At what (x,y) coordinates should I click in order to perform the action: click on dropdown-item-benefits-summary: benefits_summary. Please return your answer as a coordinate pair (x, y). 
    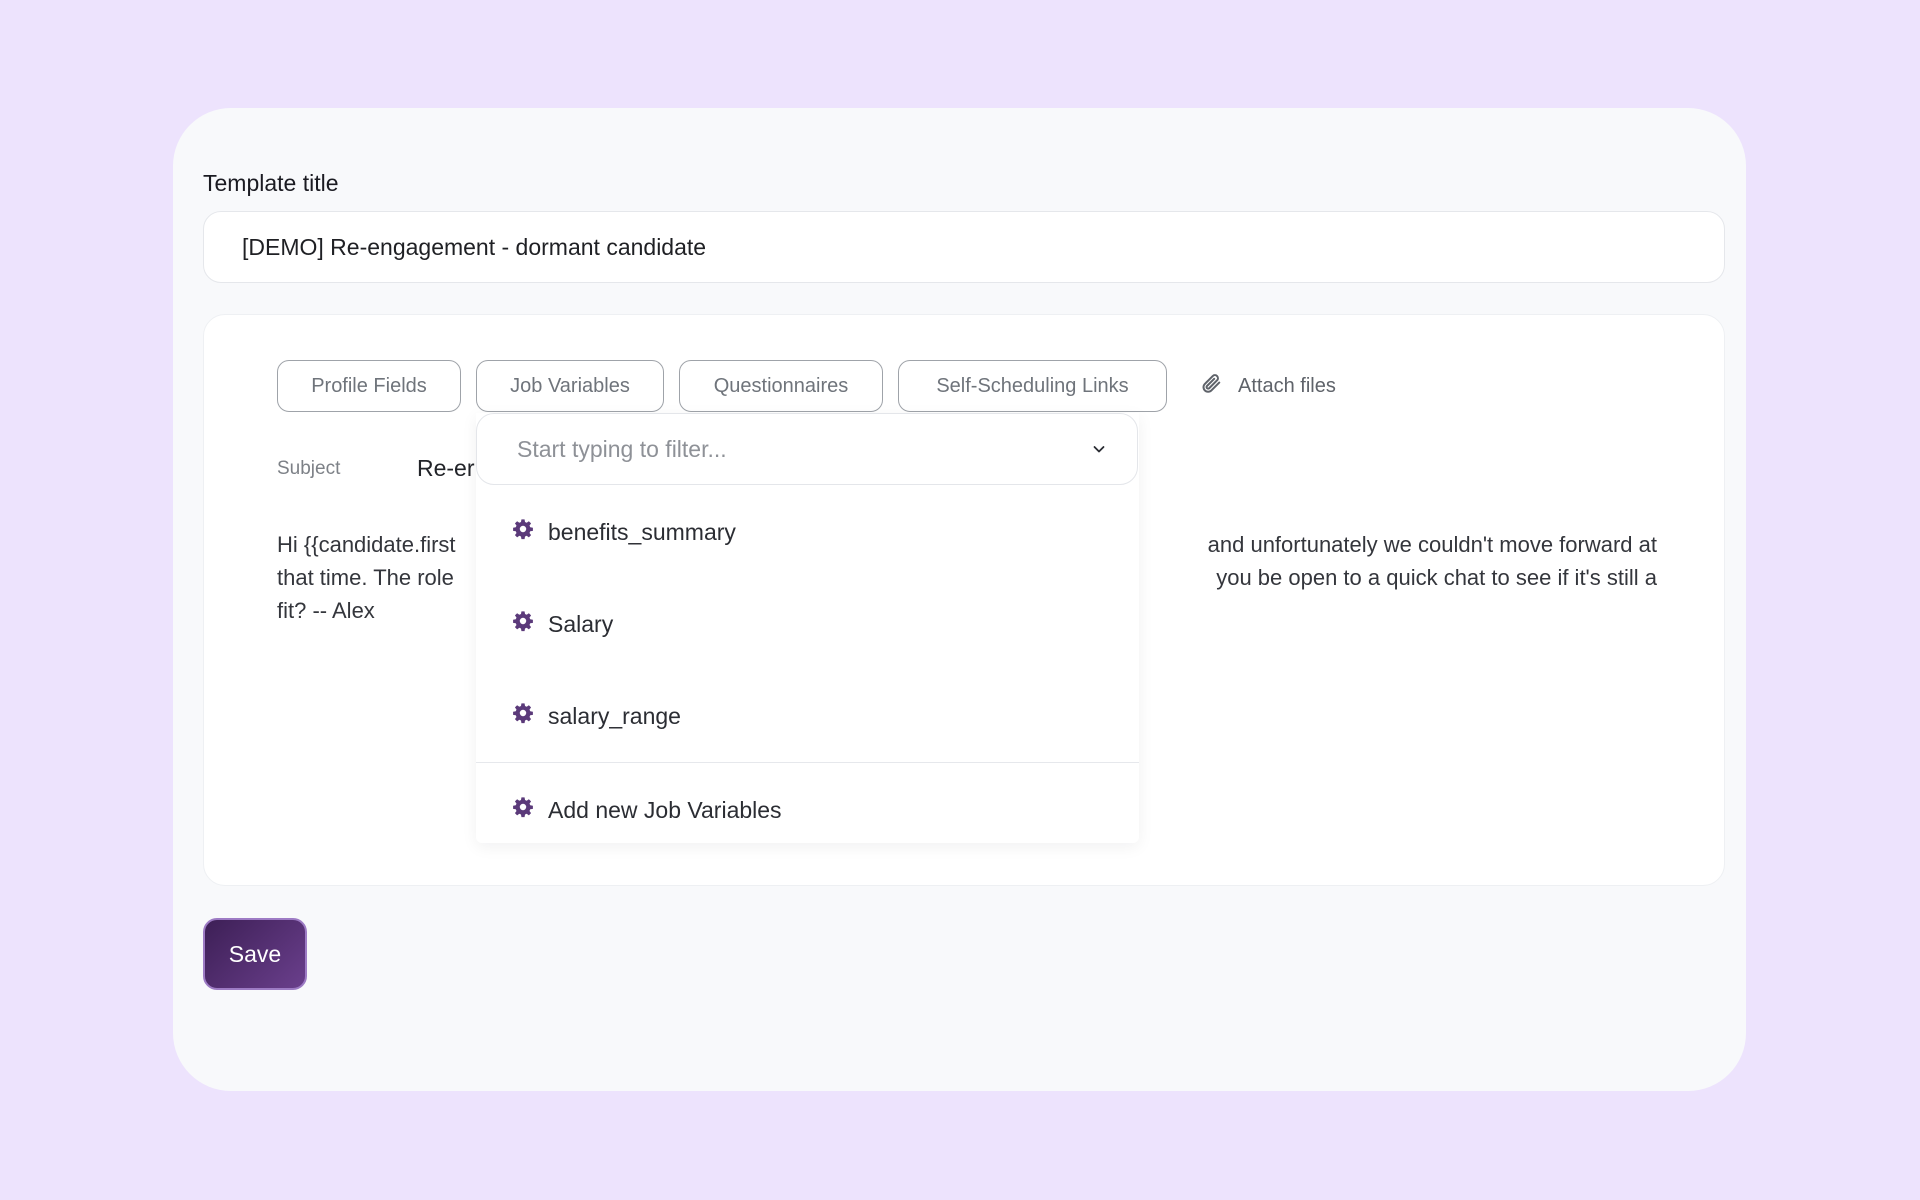
    Looking at the image, I should click on (624, 532).